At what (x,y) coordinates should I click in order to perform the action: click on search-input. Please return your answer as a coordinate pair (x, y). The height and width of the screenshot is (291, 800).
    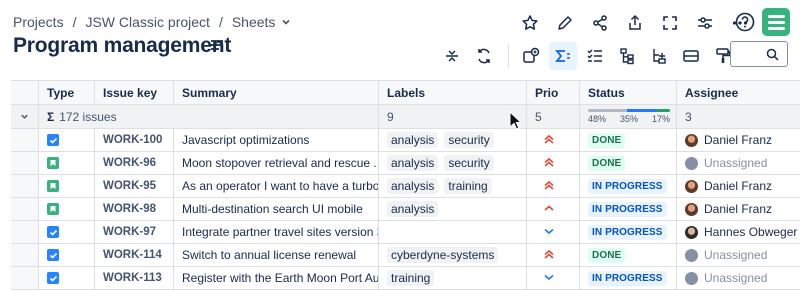
    Looking at the image, I should click on (759, 54).